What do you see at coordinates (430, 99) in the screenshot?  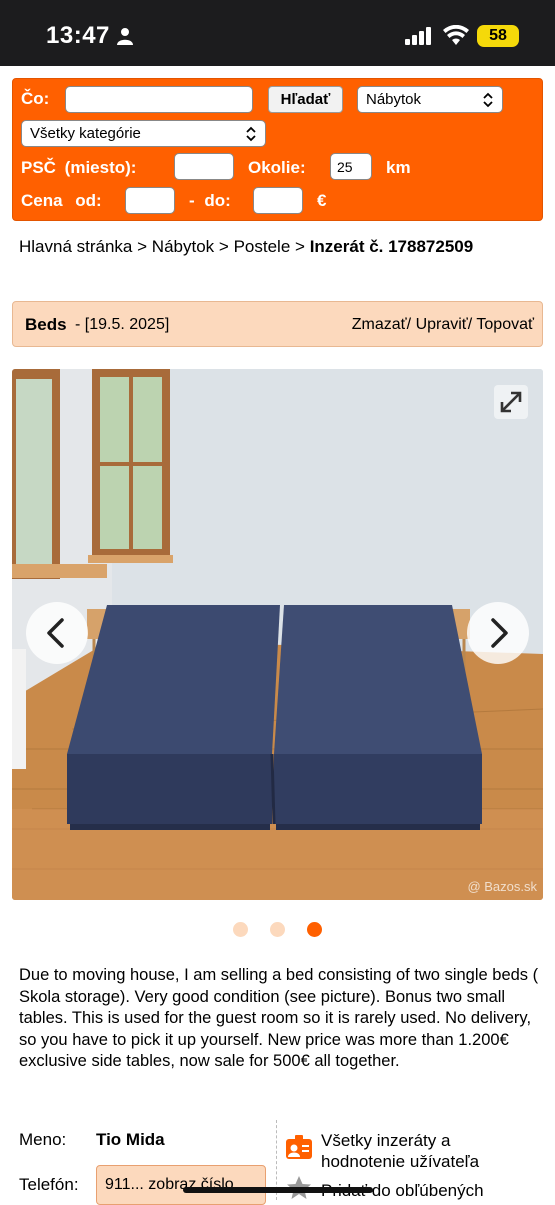 I see `section-select: Nábytok` at bounding box center [430, 99].